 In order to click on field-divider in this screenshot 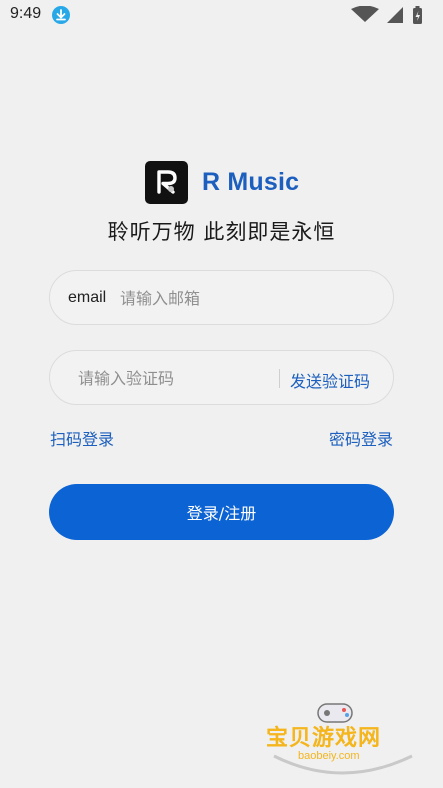, I will do `click(279, 378)`.